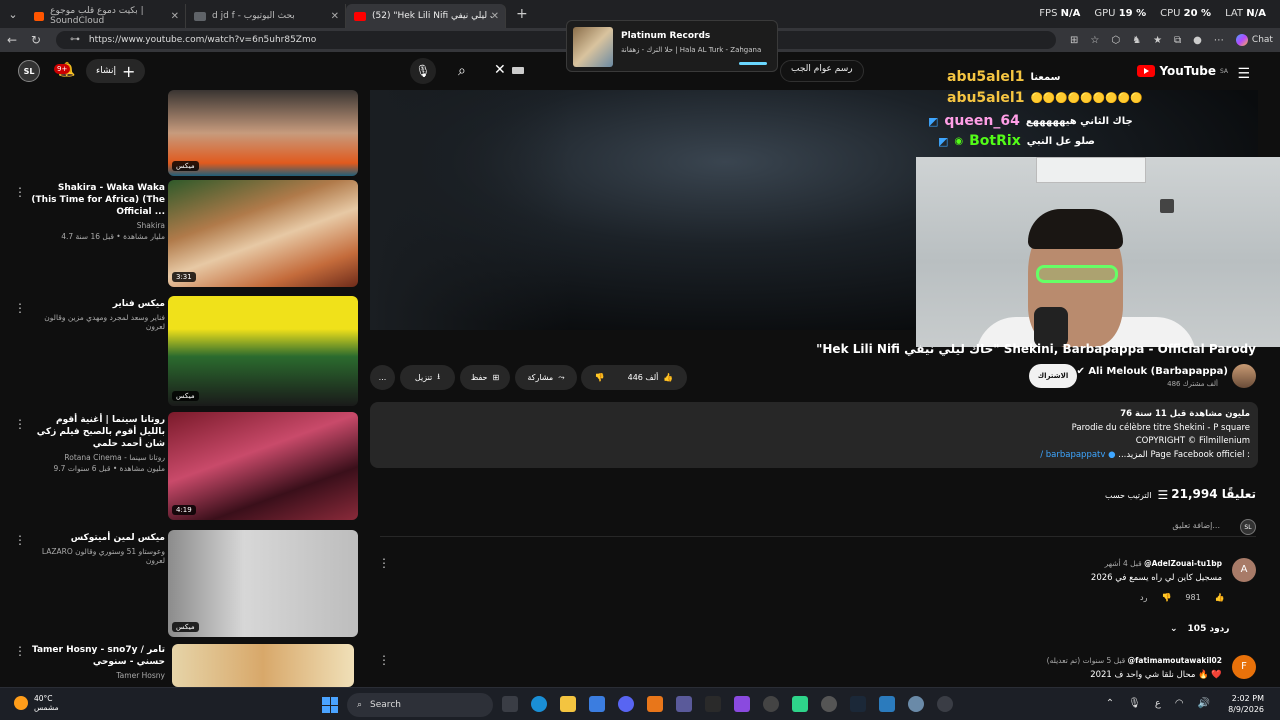 This screenshot has width=1280, height=720. I want to click on create-button: إنشاء +, so click(116, 71).